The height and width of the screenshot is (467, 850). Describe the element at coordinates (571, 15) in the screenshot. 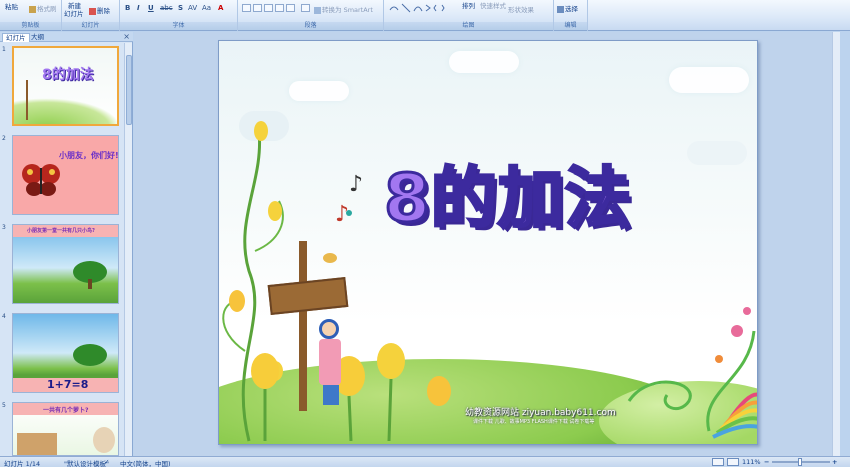

I see `editing-group: 选择 编辑` at that location.